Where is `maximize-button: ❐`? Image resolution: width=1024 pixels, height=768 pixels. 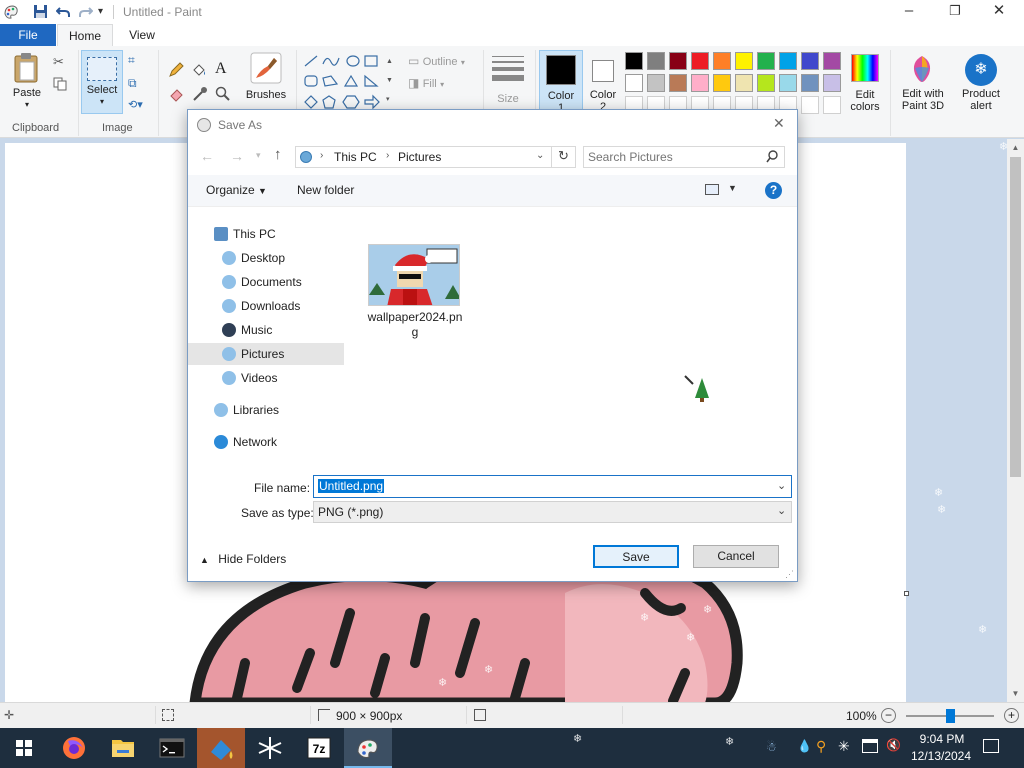 maximize-button: ❐ is located at coordinates (955, 12).